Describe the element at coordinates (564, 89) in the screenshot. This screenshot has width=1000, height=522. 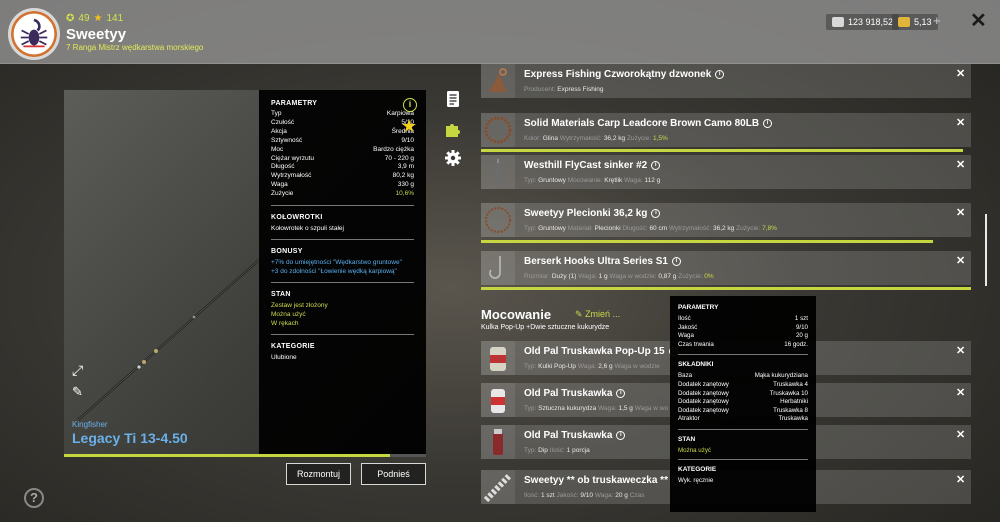
I see `item-details: Producent: Express Fishing` at that location.